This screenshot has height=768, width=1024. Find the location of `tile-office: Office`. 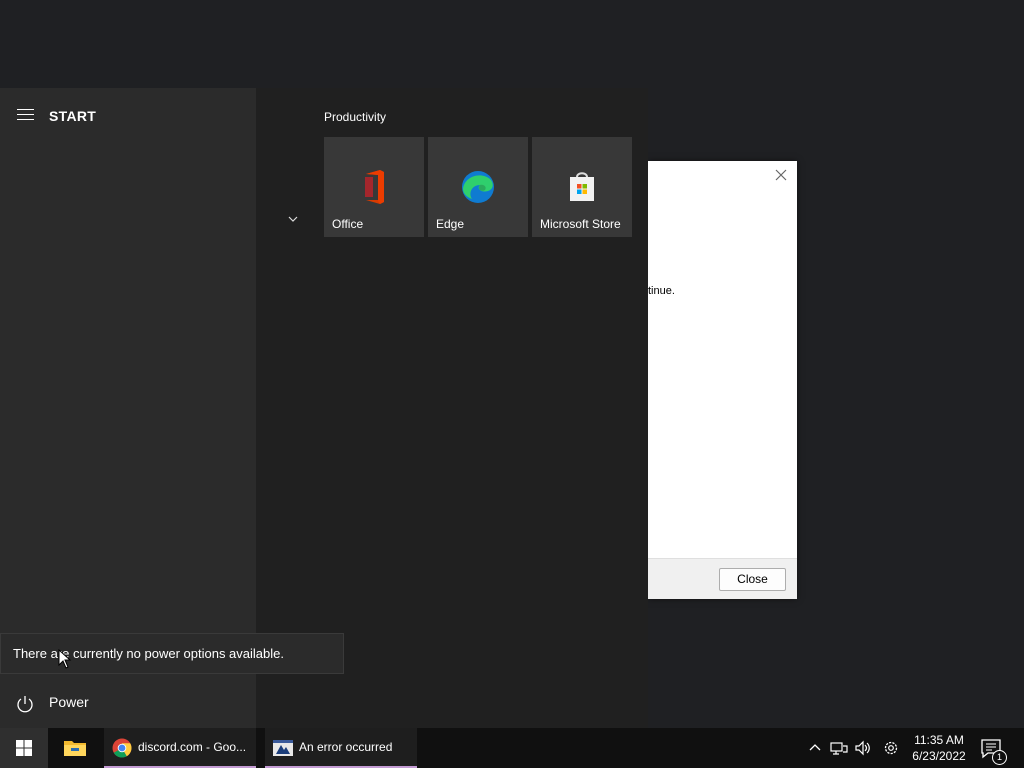

tile-office: Office is located at coordinates (374, 187).